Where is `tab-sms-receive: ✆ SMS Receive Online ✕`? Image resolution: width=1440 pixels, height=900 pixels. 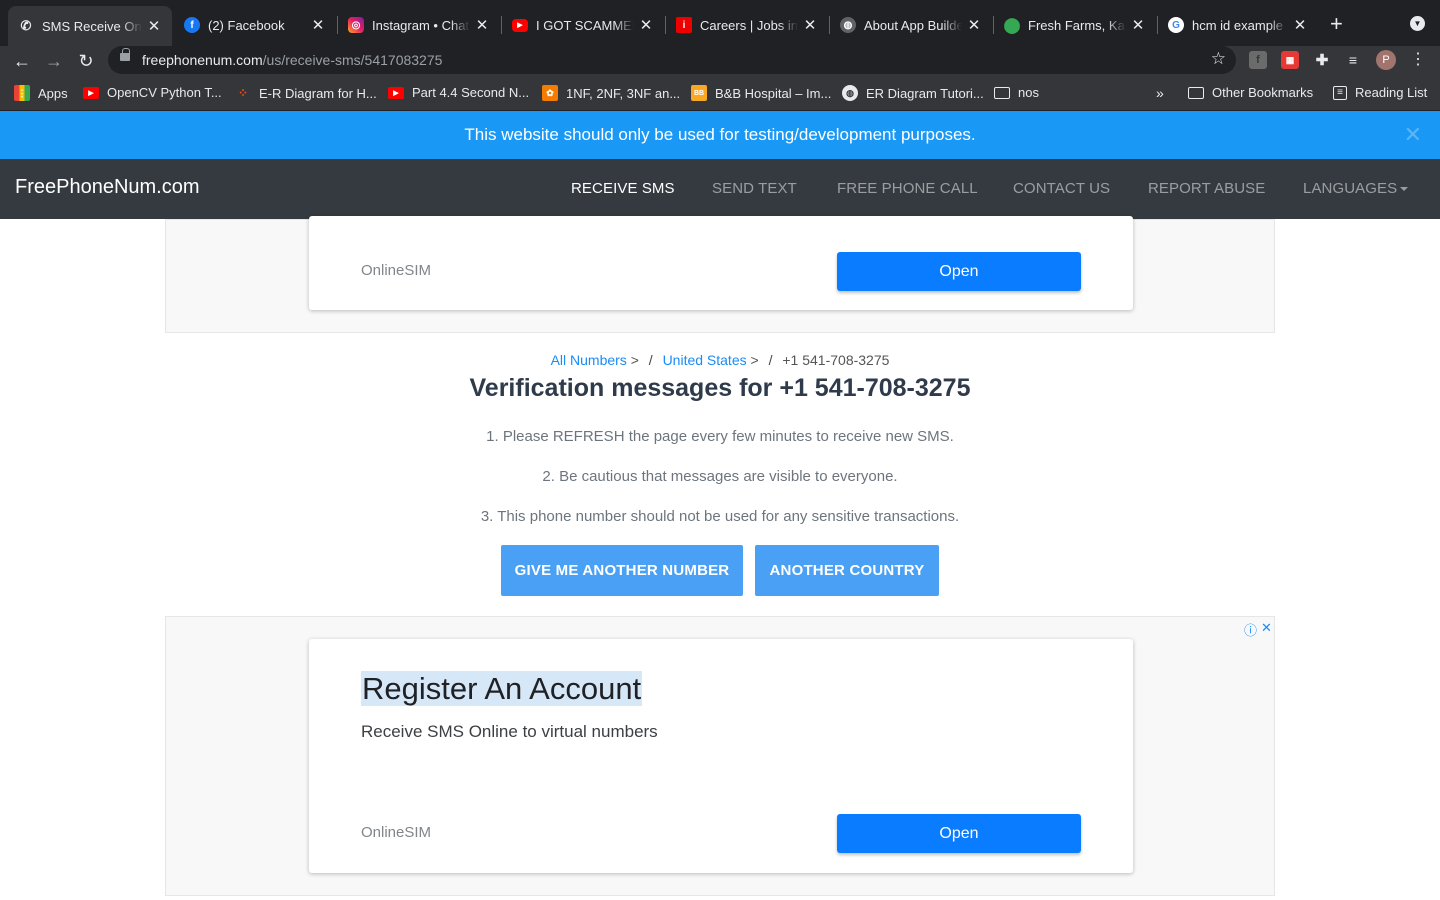
tab-sms-receive: ✆ SMS Receive Online ✕ is located at coordinates (90, 26).